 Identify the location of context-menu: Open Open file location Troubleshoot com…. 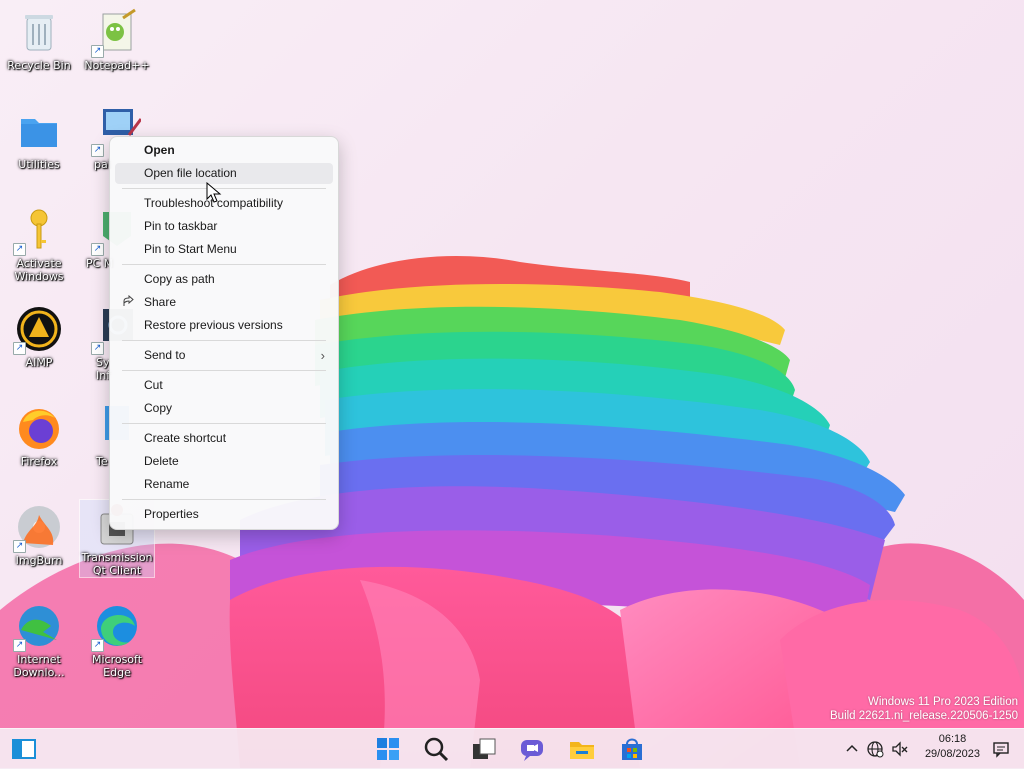
(224, 333).